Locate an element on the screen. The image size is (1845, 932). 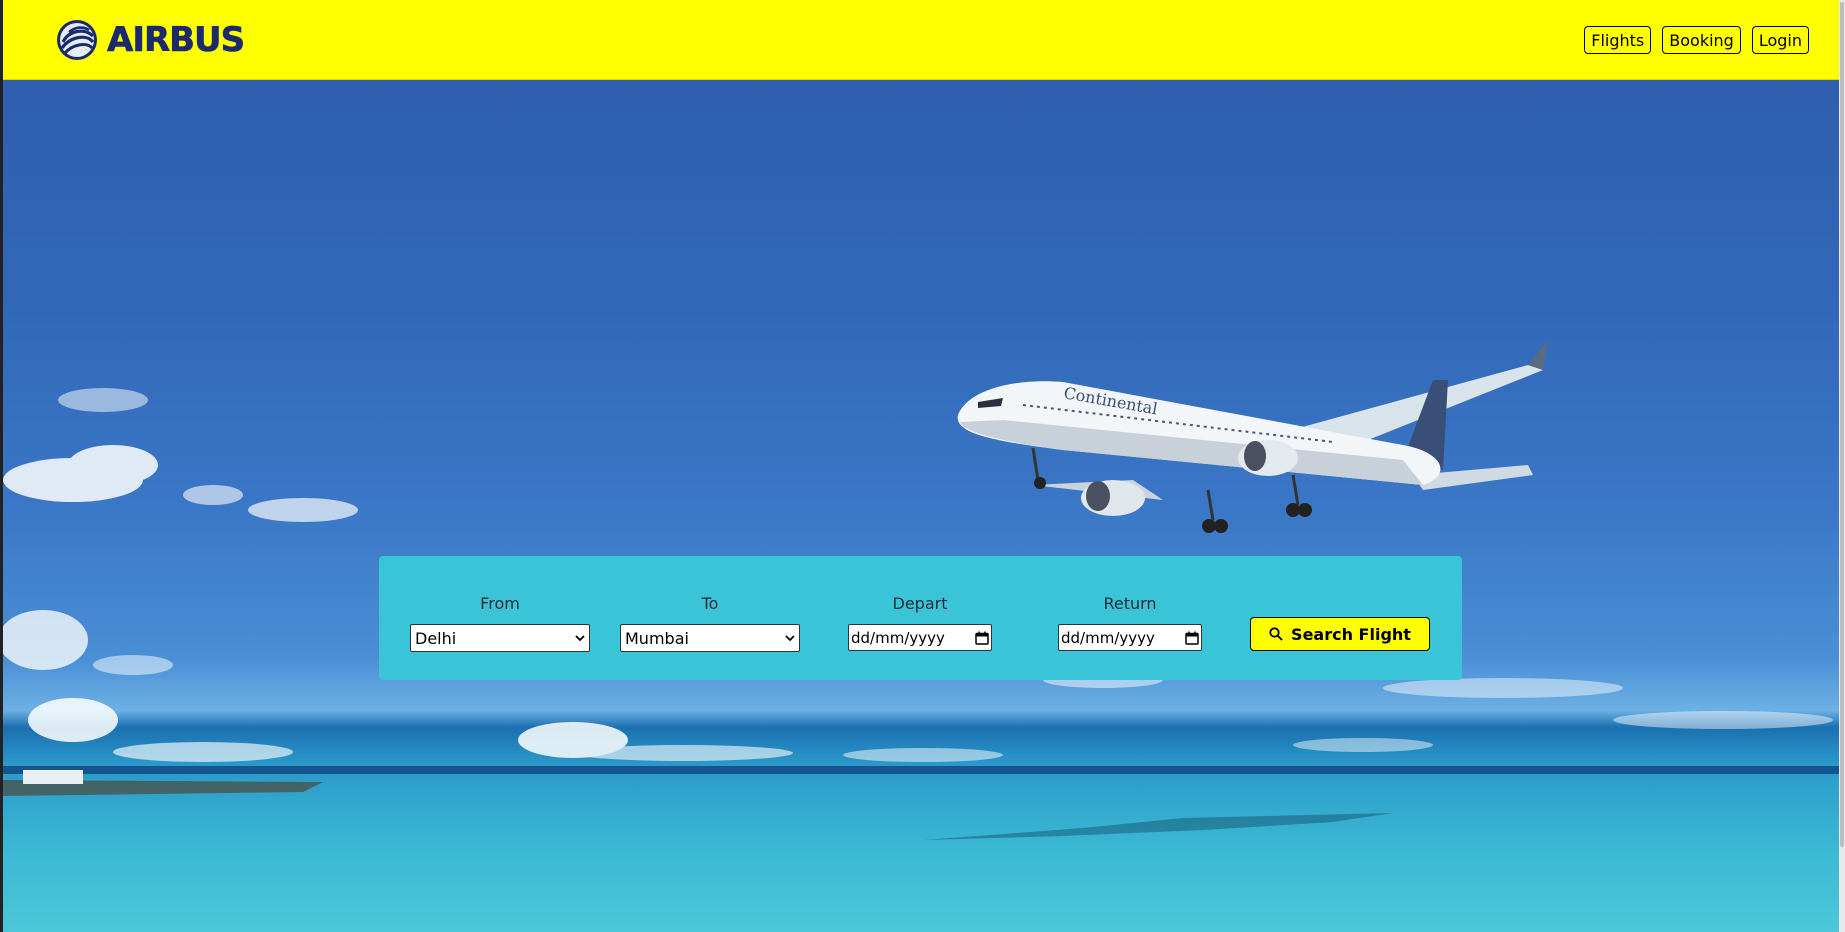
from-value: Delhi is located at coordinates (436, 638).